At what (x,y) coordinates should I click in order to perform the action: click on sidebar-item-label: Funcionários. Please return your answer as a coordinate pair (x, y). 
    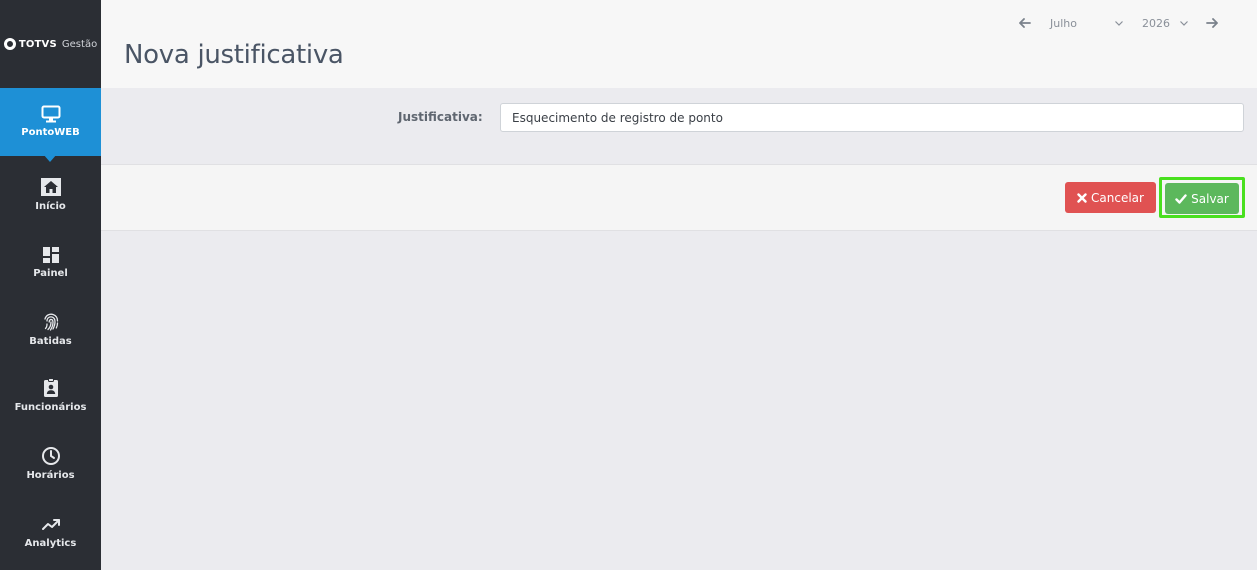
    Looking at the image, I should click on (50, 407).